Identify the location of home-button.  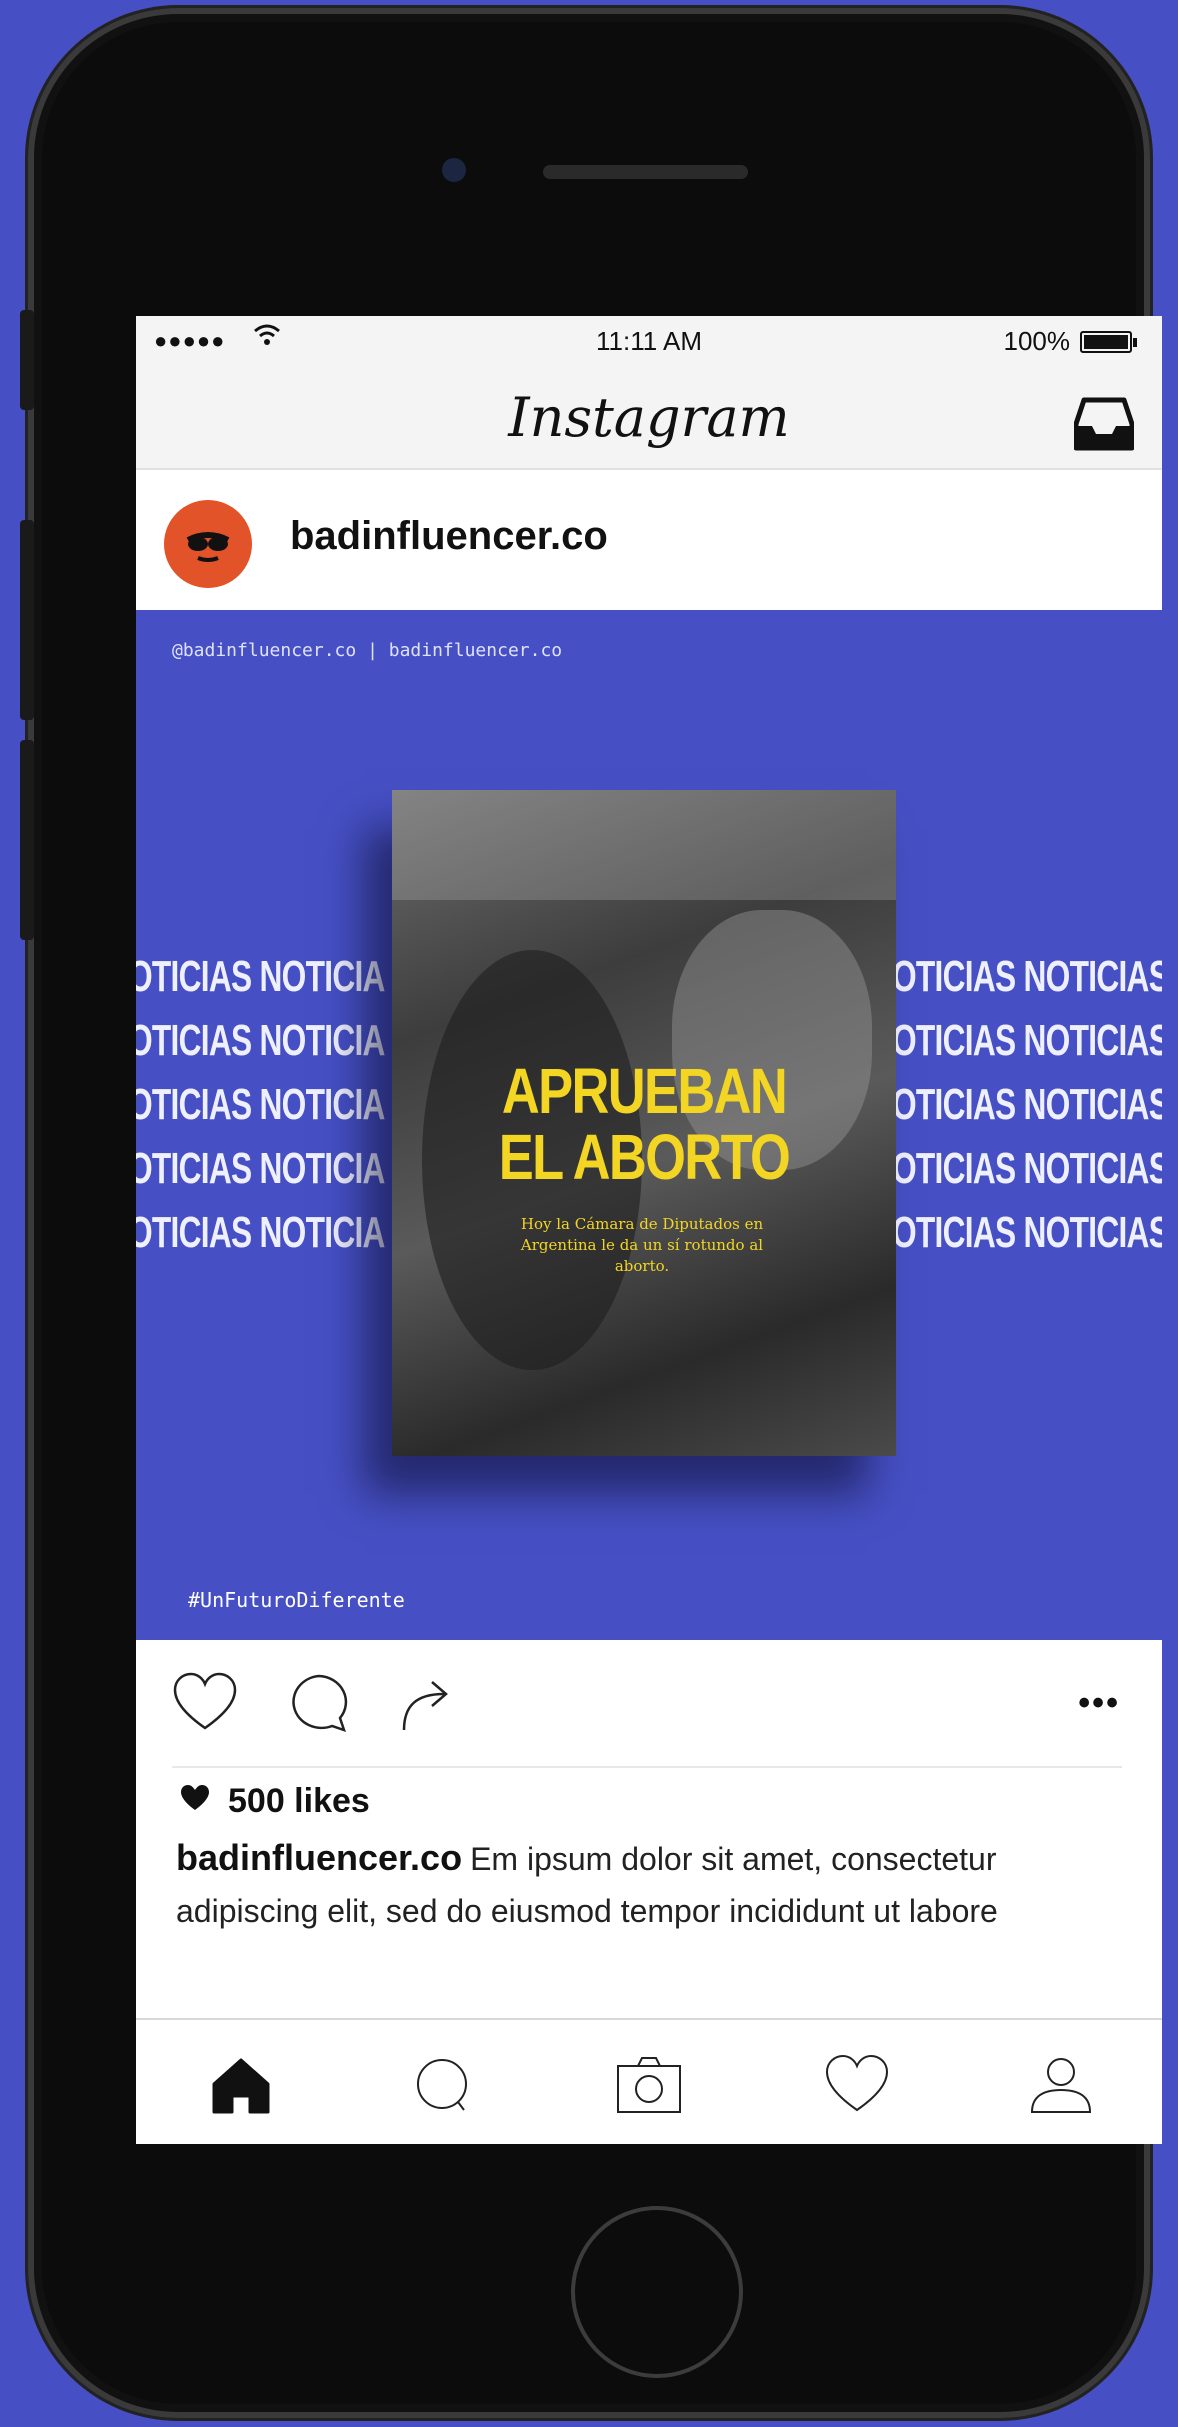
(657, 2292).